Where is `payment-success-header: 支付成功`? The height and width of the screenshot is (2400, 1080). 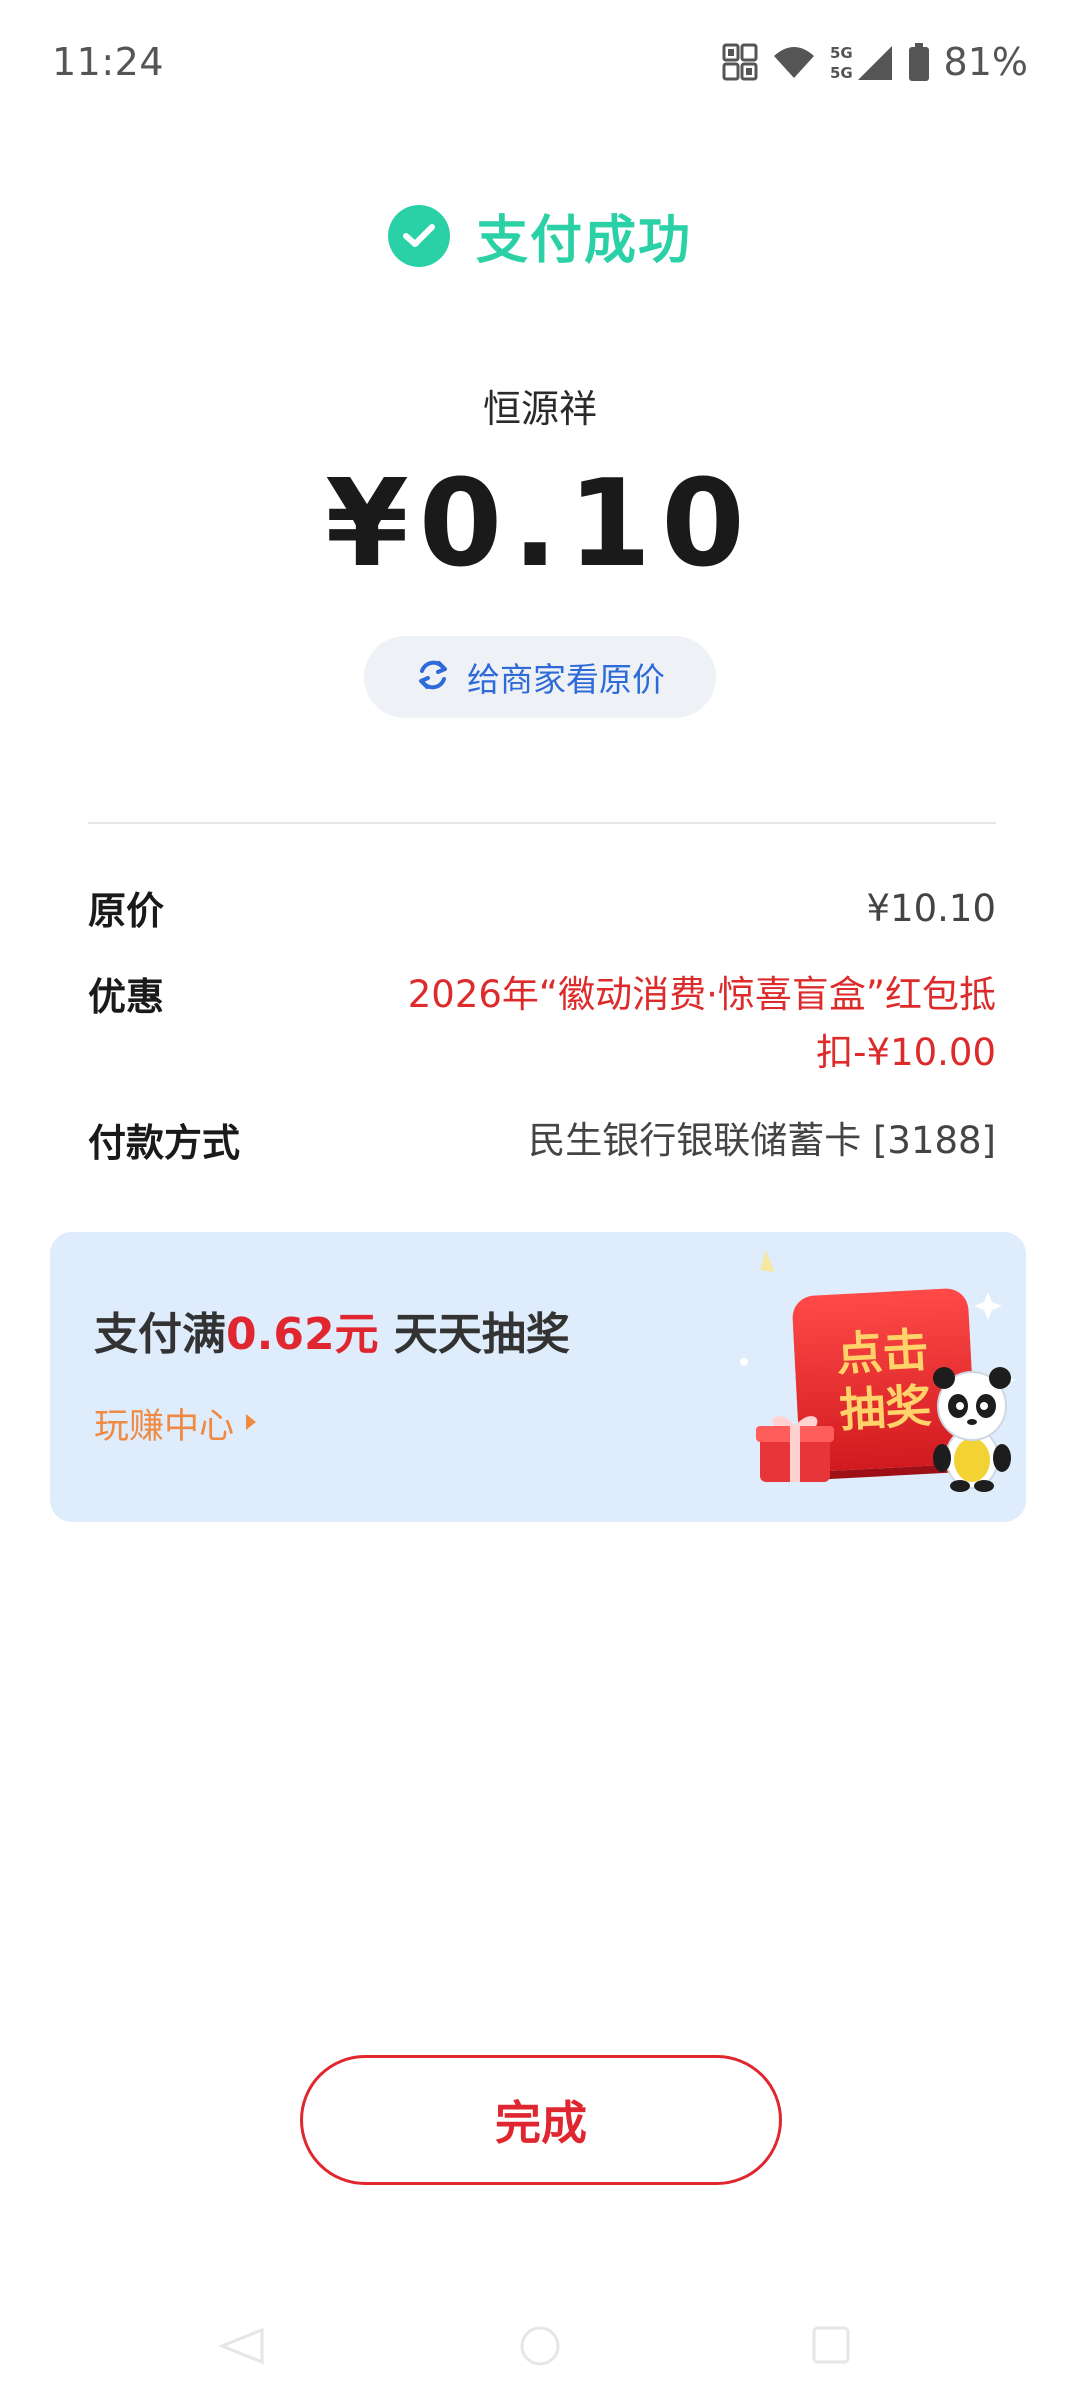 payment-success-header: 支付成功 is located at coordinates (540, 235).